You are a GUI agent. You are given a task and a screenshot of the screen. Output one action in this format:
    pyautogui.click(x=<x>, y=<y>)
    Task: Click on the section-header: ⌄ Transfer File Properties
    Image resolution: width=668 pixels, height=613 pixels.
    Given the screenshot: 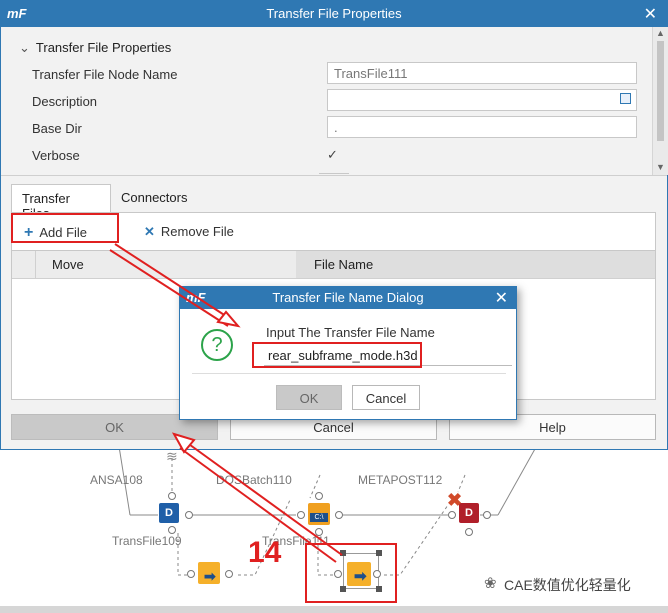 What is the action you would take?
    pyautogui.click(x=95, y=48)
    